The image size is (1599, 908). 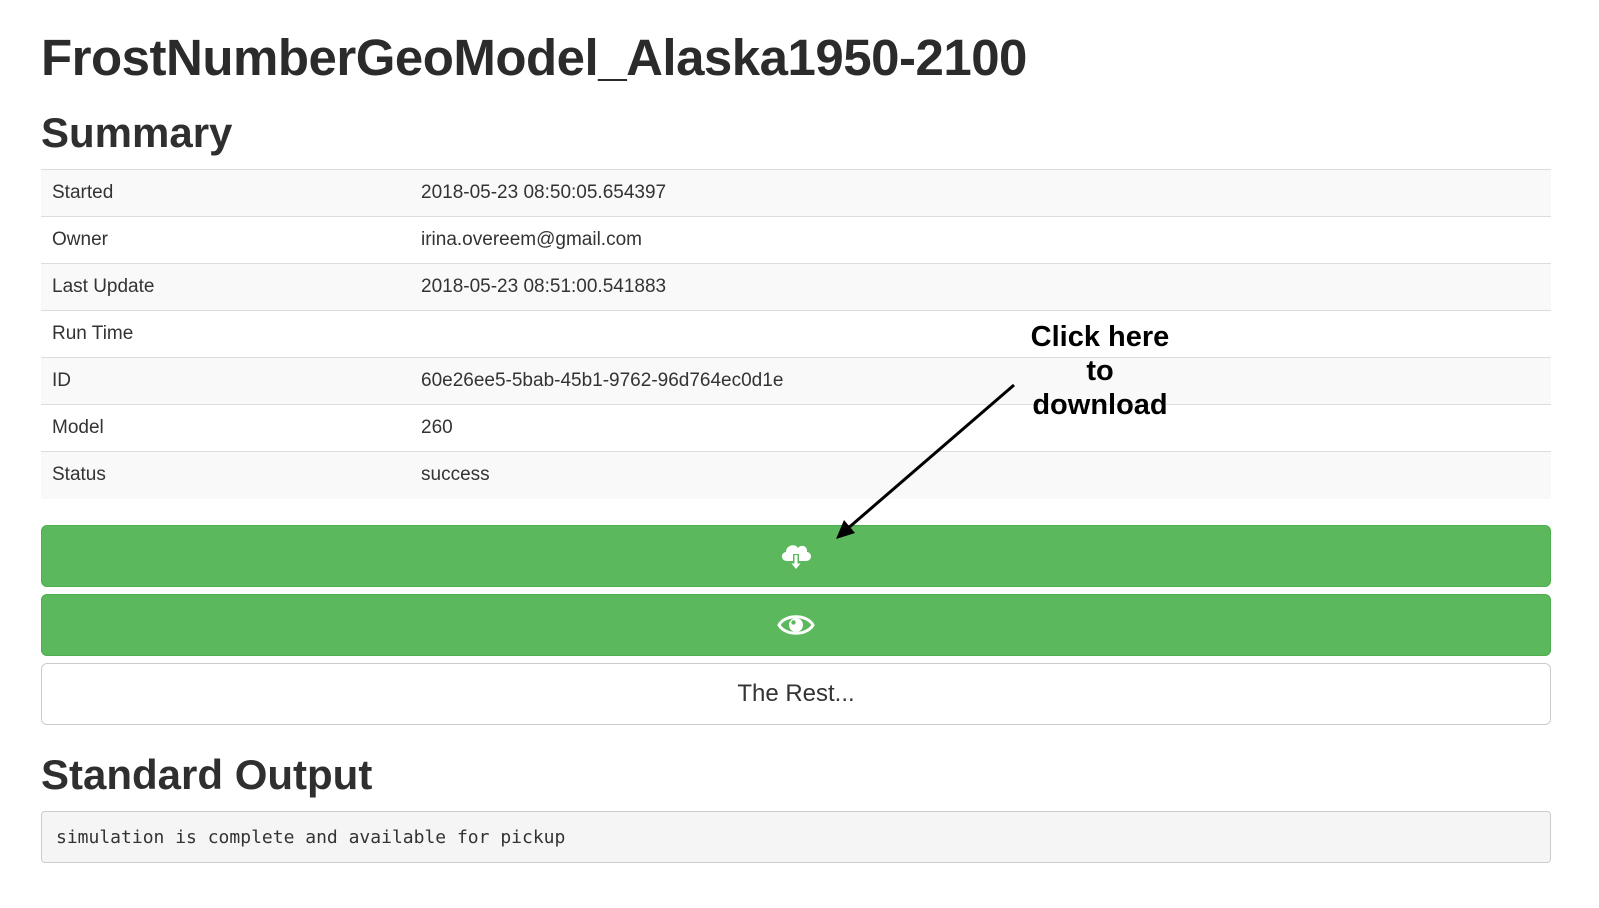 What do you see at coordinates (225, 287) in the screenshot?
I see `row-label-last-update: Last Update` at bounding box center [225, 287].